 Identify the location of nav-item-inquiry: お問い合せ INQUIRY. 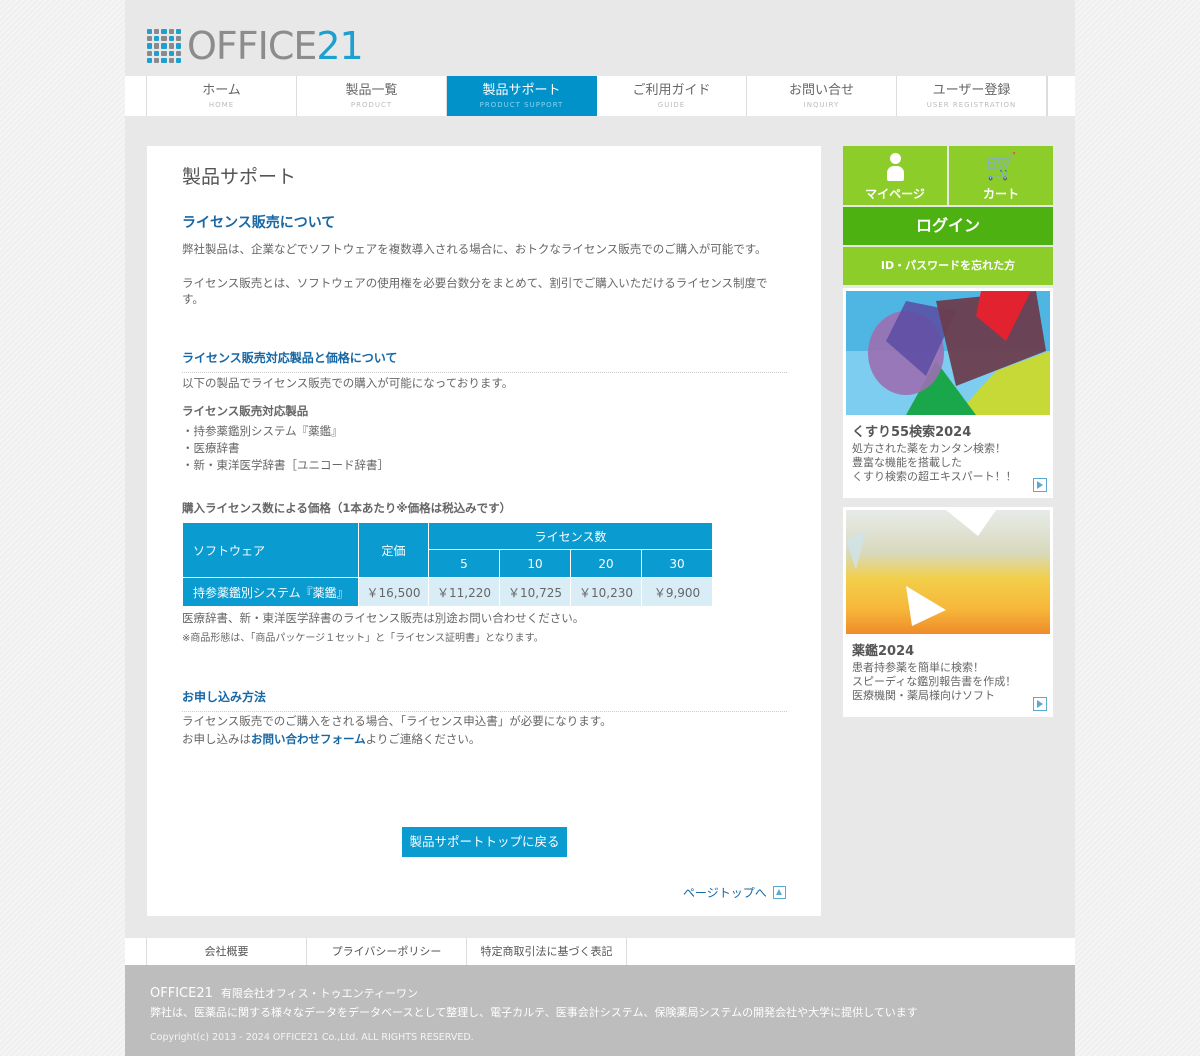
(822, 96).